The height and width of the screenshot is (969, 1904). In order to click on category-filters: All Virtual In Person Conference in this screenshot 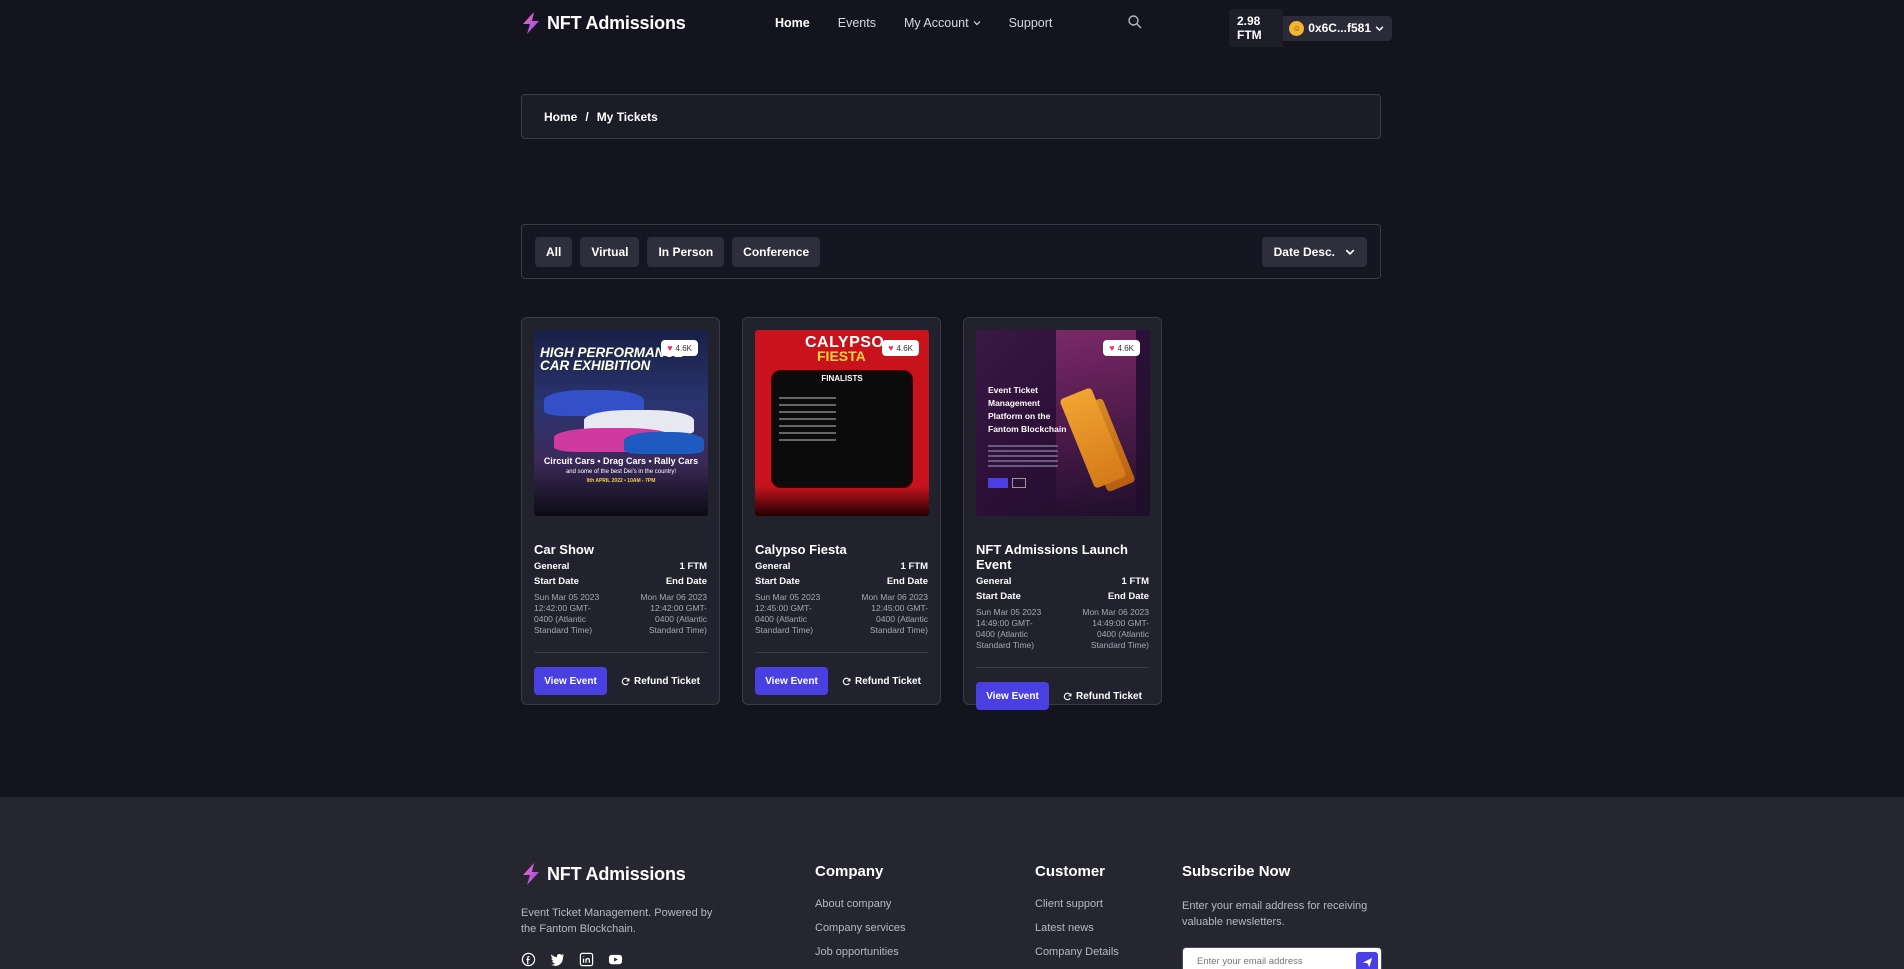, I will do `click(678, 252)`.